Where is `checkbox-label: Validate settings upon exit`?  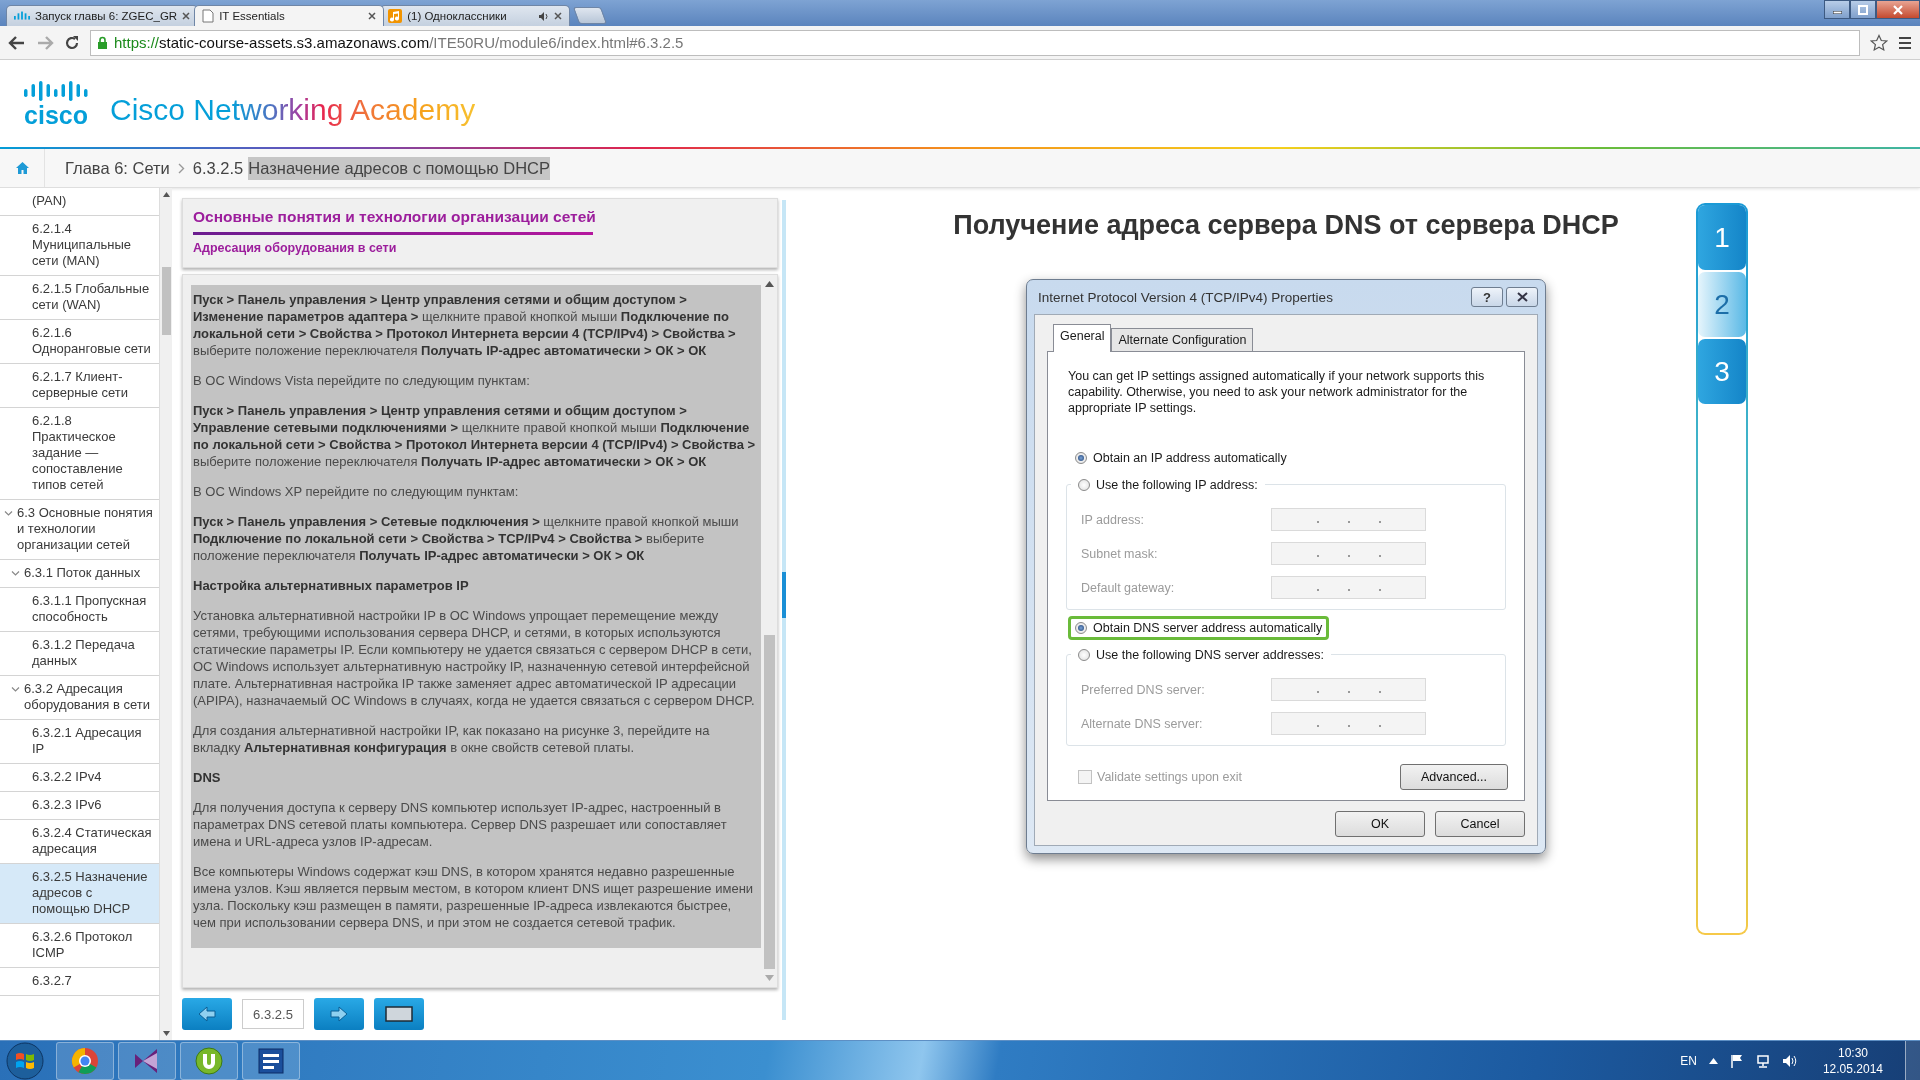
checkbox-label: Validate settings upon exit is located at coordinates (1169, 777).